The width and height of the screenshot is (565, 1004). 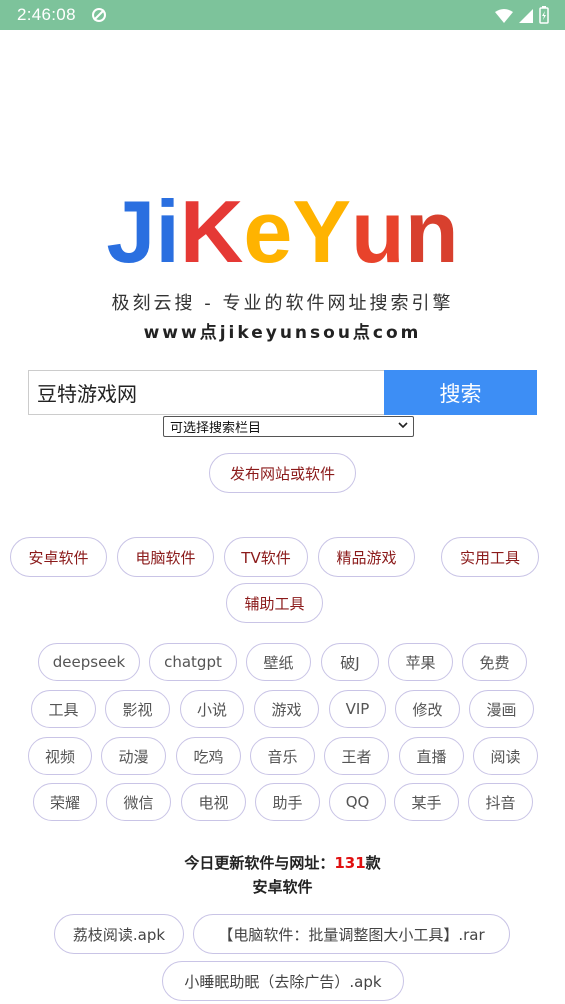 What do you see at coordinates (268, 231) in the screenshot?
I see `logo-letter: e` at bounding box center [268, 231].